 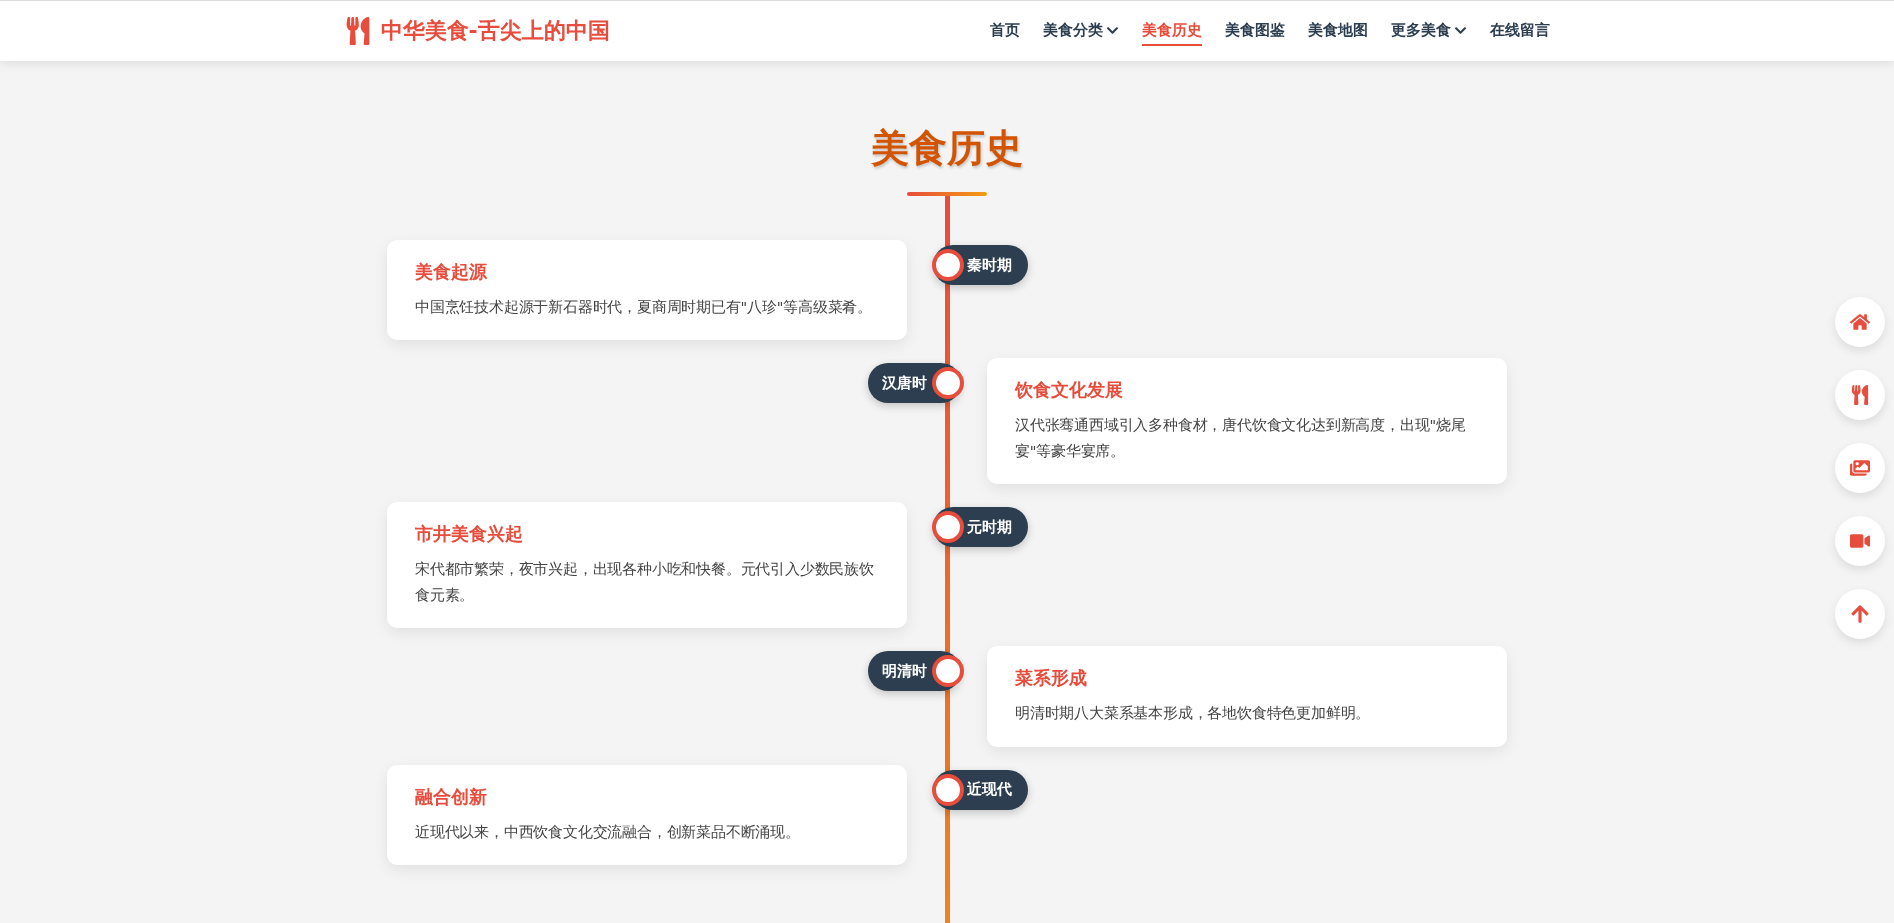 What do you see at coordinates (608, 832) in the screenshot?
I see `card-text: 近现代以来，中西饮食文化交流融合，创新菜品不断涌现。` at bounding box center [608, 832].